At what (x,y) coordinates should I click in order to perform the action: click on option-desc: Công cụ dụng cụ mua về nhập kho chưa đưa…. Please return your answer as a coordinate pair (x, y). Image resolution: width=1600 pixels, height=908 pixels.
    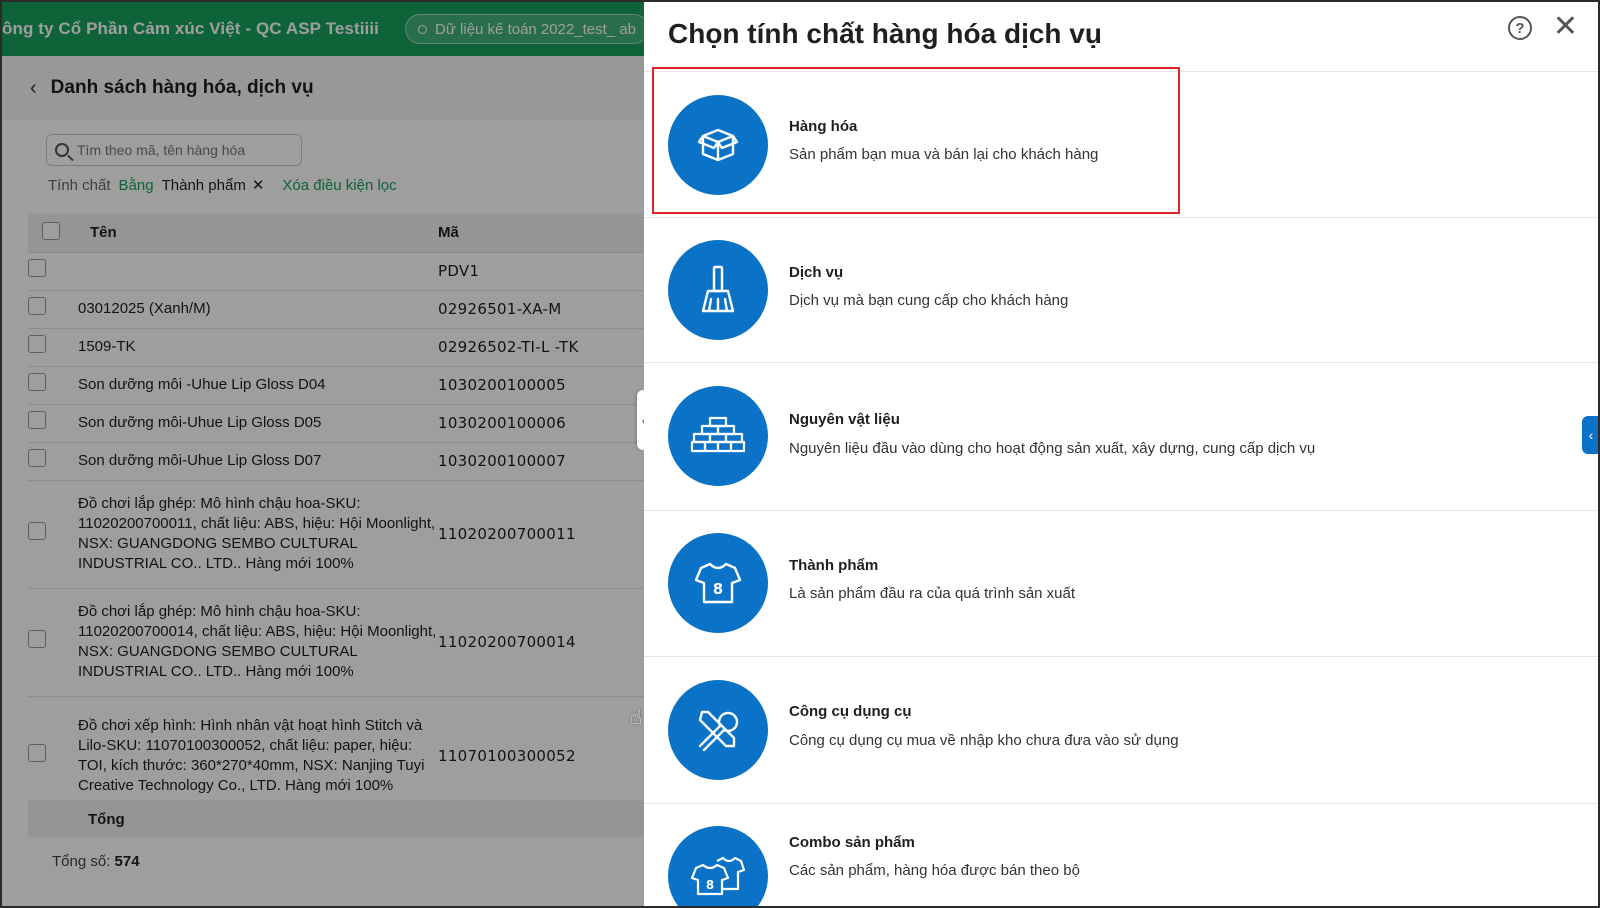
    Looking at the image, I should click on (984, 740).